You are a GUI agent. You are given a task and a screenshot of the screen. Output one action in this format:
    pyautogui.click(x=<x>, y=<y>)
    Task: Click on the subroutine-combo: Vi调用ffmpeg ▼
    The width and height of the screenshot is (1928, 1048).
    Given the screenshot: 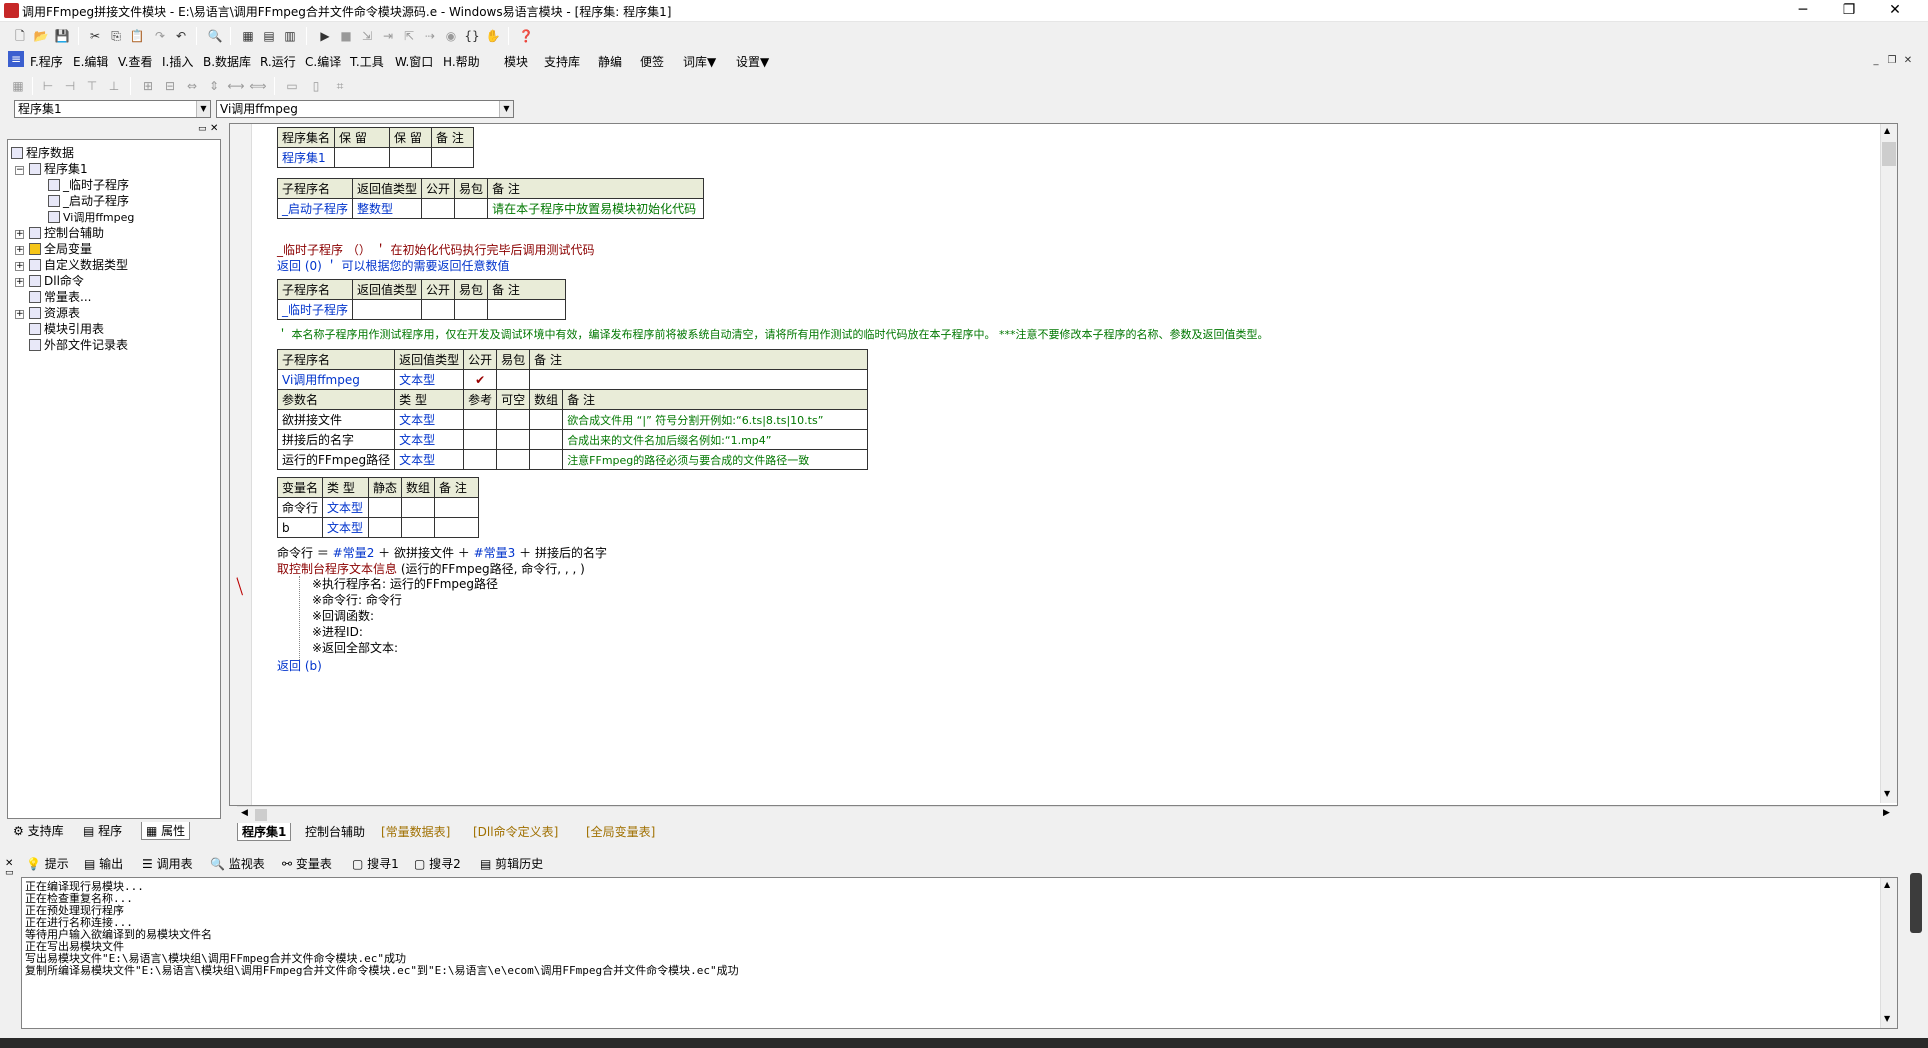 What is the action you would take?
    pyautogui.click(x=365, y=109)
    